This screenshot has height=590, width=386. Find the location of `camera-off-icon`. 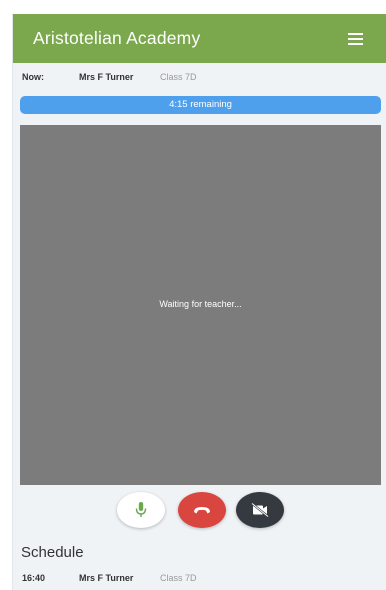

camera-off-icon is located at coordinates (260, 510).